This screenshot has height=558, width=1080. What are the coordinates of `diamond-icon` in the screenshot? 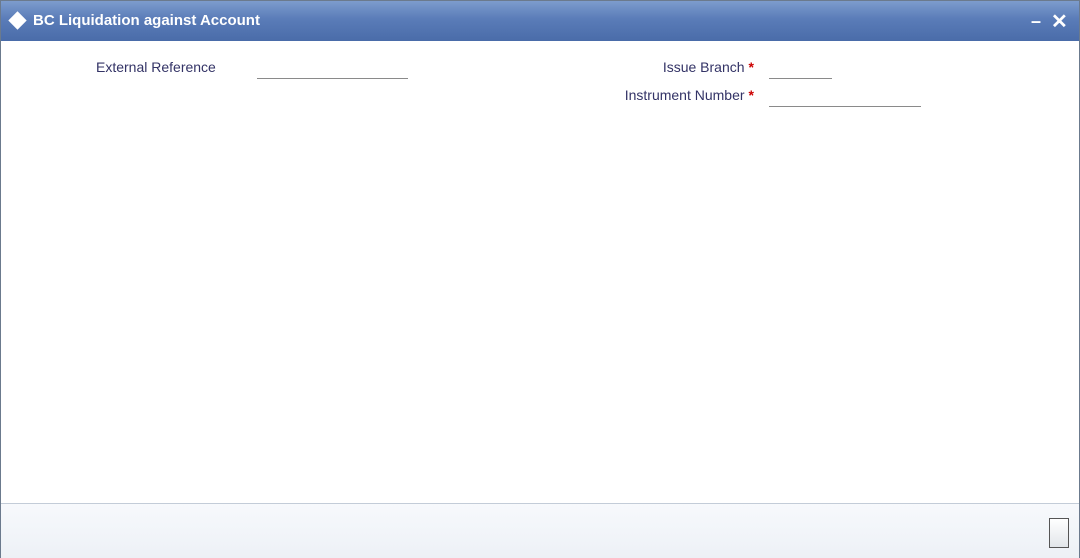 It's located at (17, 20).